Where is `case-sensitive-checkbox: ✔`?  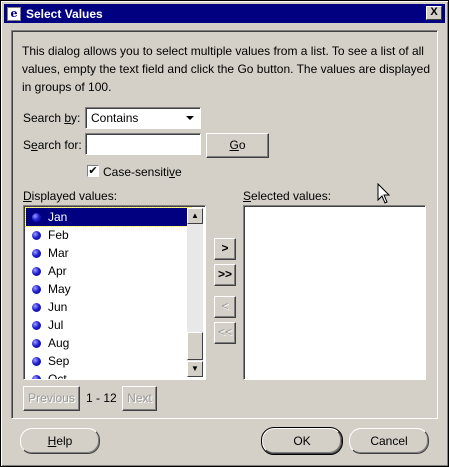
case-sensitive-checkbox: ✔ is located at coordinates (93, 171).